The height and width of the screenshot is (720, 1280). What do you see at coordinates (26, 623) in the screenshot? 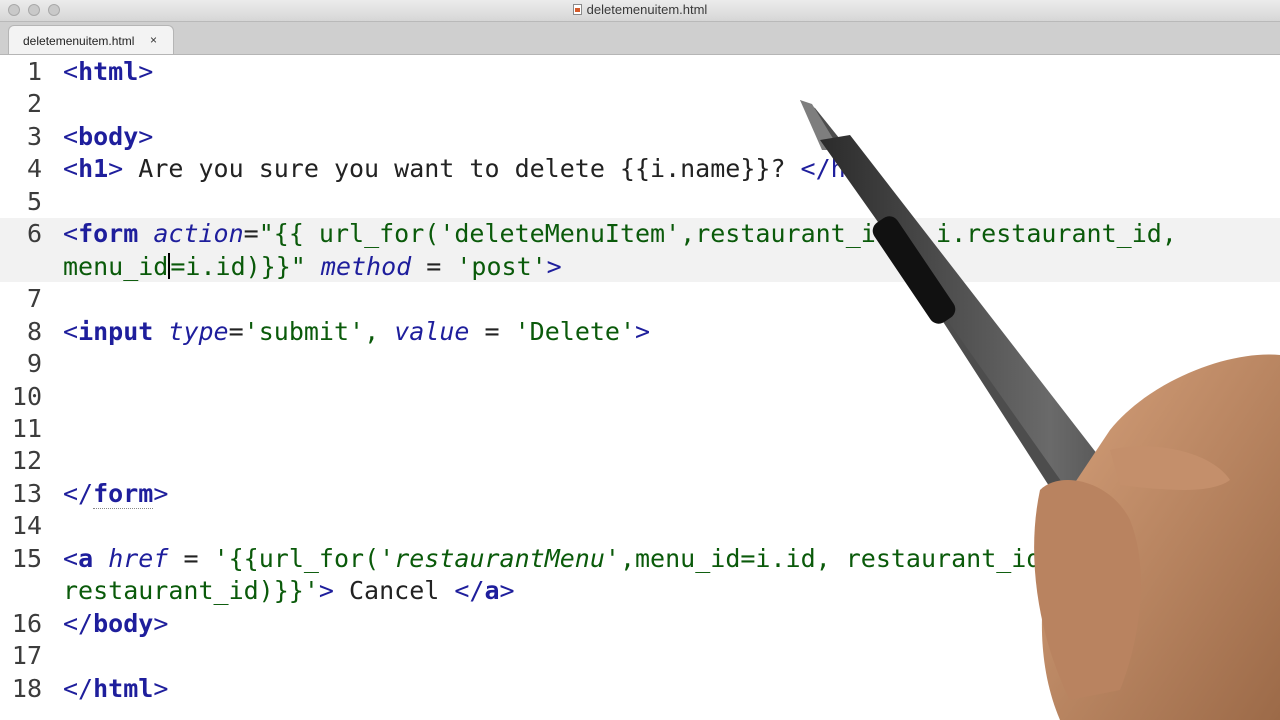
I see `line-number: 16` at bounding box center [26, 623].